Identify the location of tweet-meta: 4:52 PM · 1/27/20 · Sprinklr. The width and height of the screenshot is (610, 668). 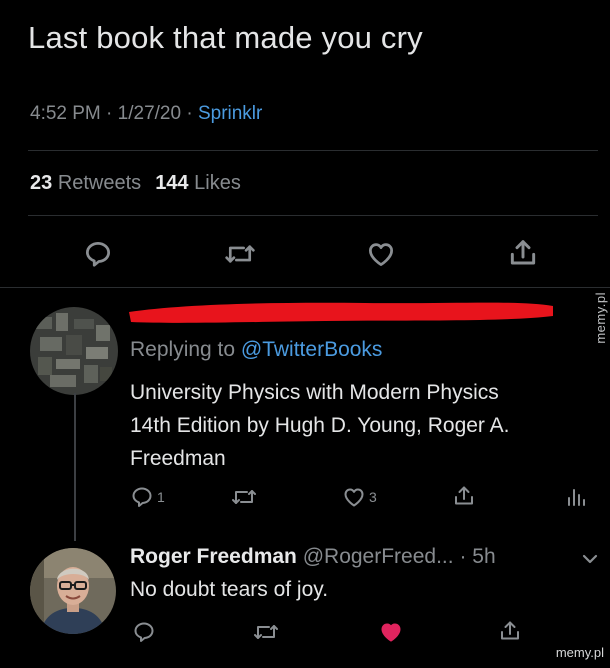
(146, 114).